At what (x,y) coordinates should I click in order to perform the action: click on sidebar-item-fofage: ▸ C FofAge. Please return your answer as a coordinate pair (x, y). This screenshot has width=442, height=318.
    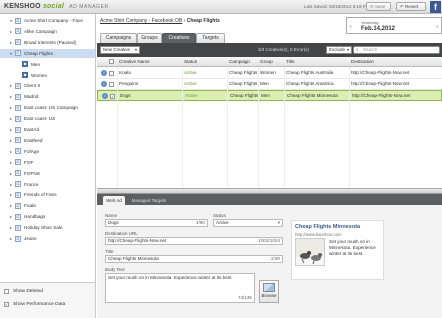
    Looking at the image, I should click on (47, 151).